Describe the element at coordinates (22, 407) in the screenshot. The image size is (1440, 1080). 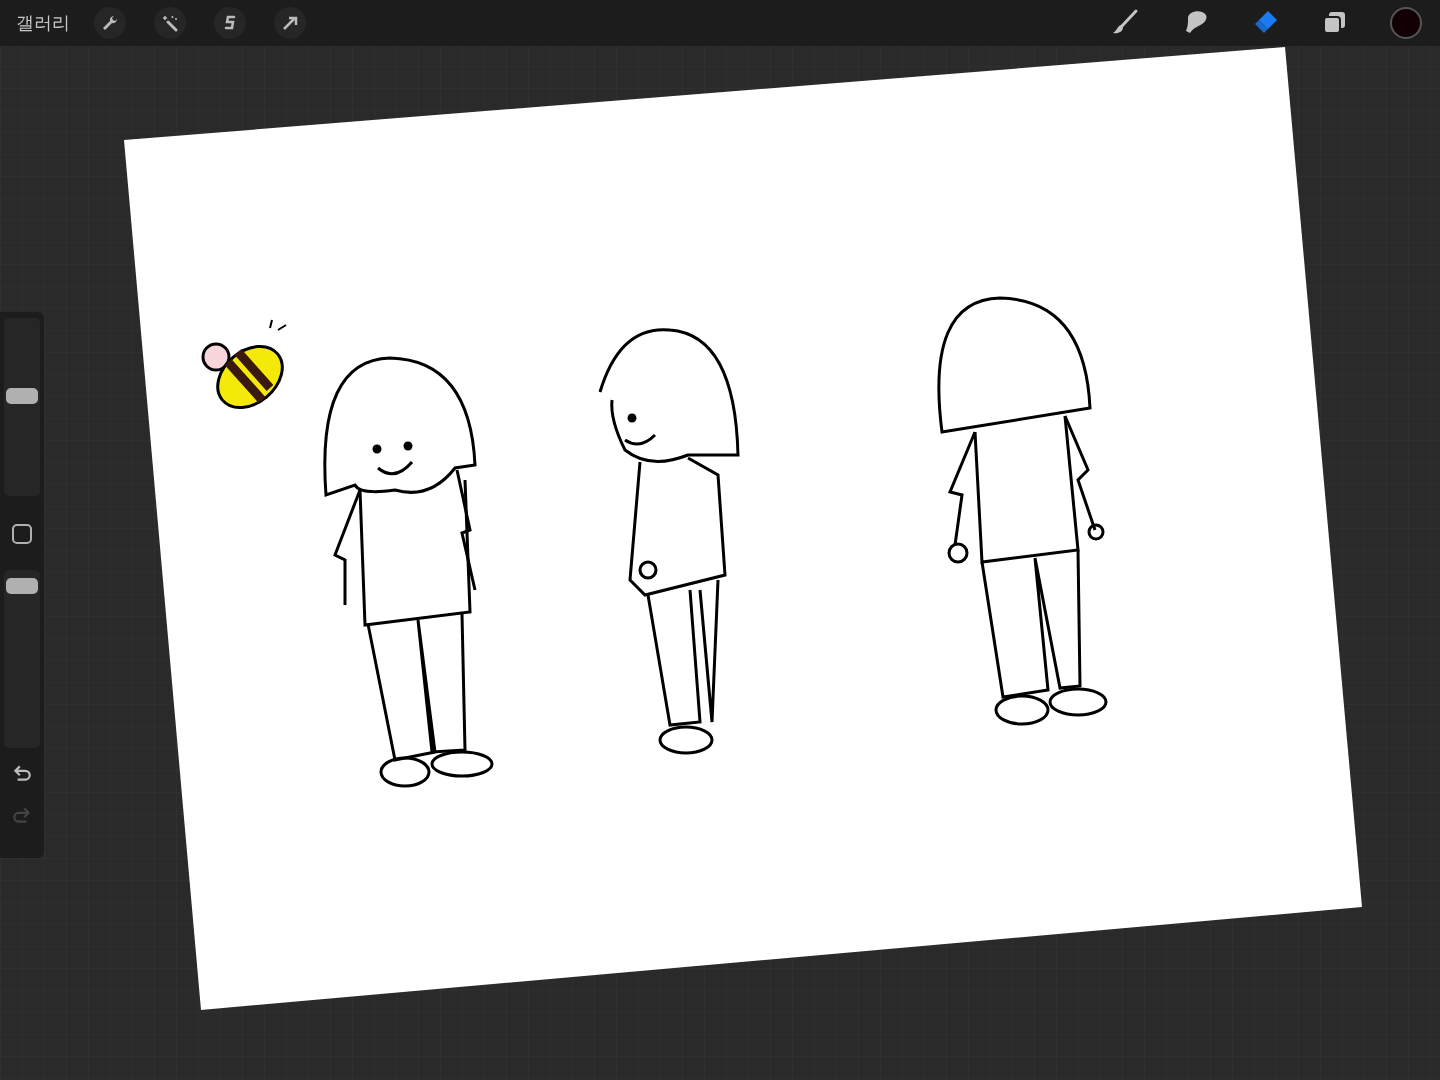
I see `brush-size-slider` at that location.